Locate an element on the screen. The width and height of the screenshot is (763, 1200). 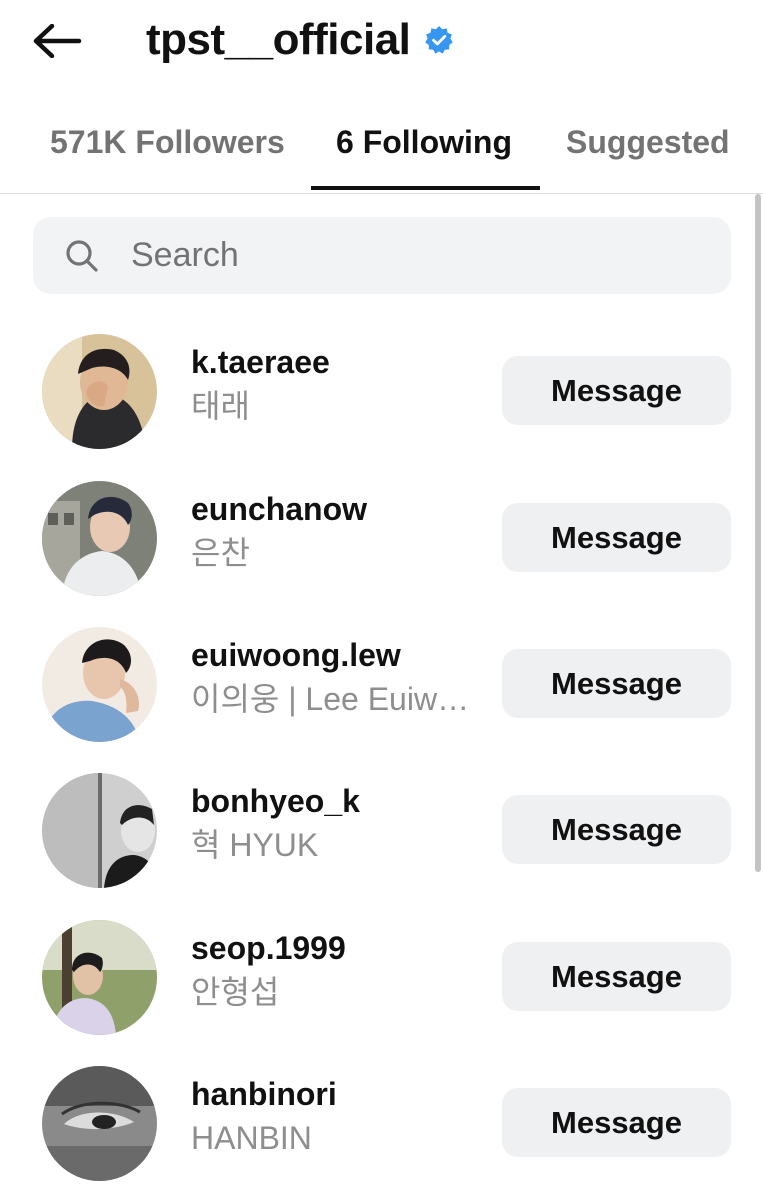
list-item: hanbinori HANBIN Message is located at coordinates (381, 1131).